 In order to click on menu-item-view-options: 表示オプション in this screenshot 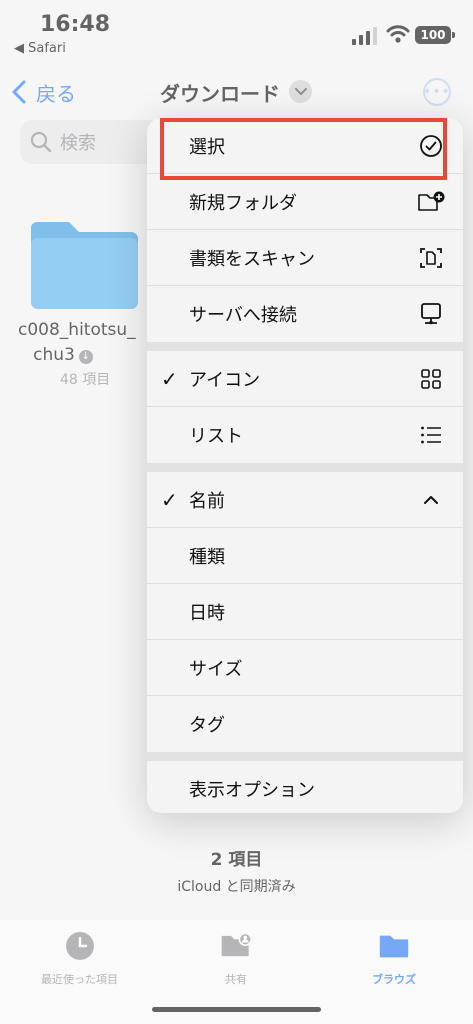, I will do `click(305, 787)`.